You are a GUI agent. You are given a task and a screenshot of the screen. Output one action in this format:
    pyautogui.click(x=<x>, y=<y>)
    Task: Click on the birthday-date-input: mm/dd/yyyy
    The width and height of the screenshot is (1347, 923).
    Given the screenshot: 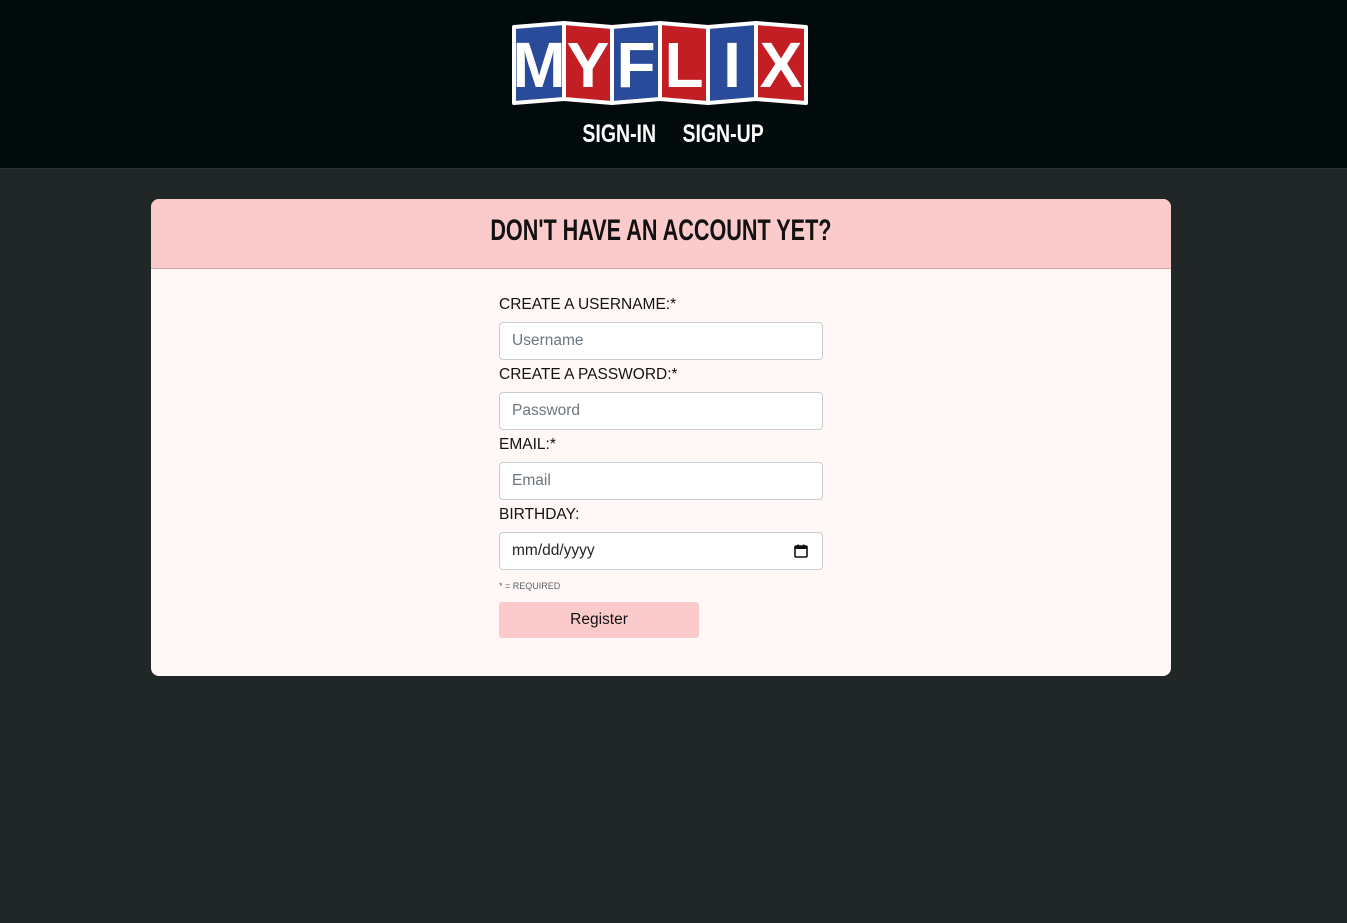 What is the action you would take?
    pyautogui.click(x=661, y=551)
    